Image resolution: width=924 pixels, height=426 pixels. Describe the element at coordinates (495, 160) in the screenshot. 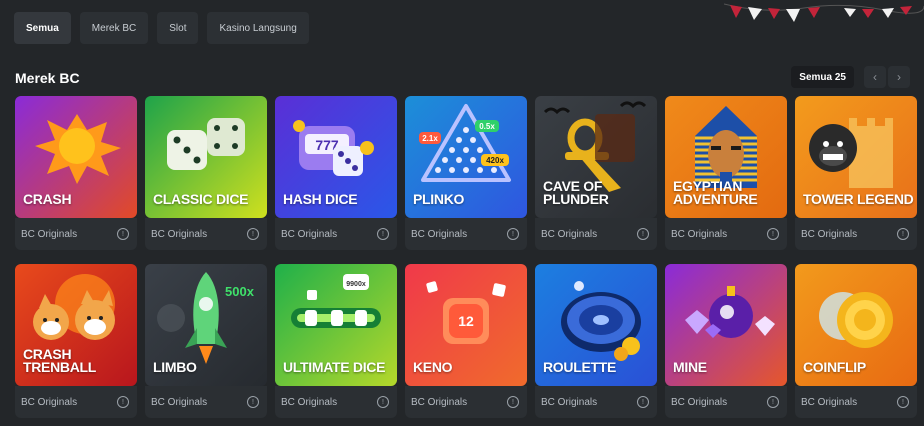

I see `svg-text: 420x` at that location.